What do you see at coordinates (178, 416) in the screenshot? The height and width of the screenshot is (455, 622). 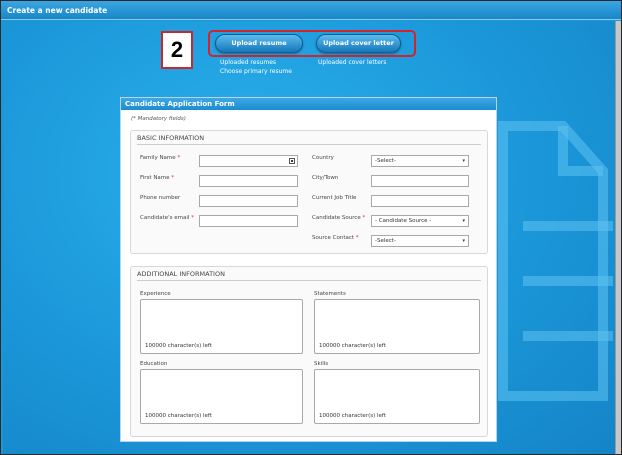 I see `education-char-count: 100000 character(s) left` at bounding box center [178, 416].